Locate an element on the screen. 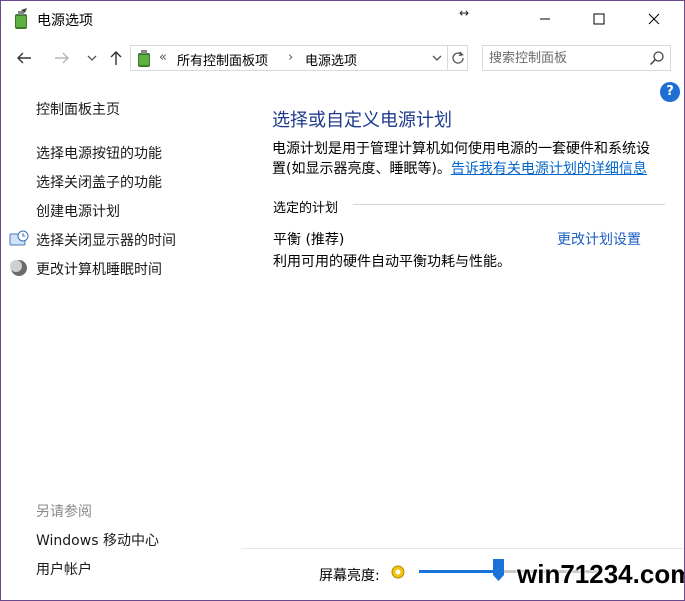 The image size is (685, 601). maximize-icon is located at coordinates (599, 19).